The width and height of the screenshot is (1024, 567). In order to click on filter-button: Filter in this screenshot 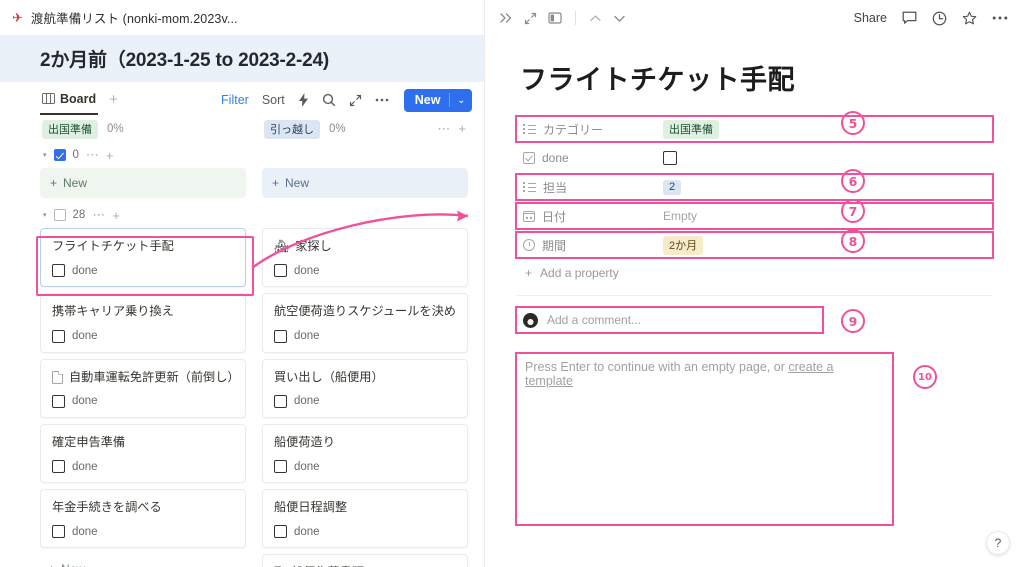, I will do `click(235, 100)`.